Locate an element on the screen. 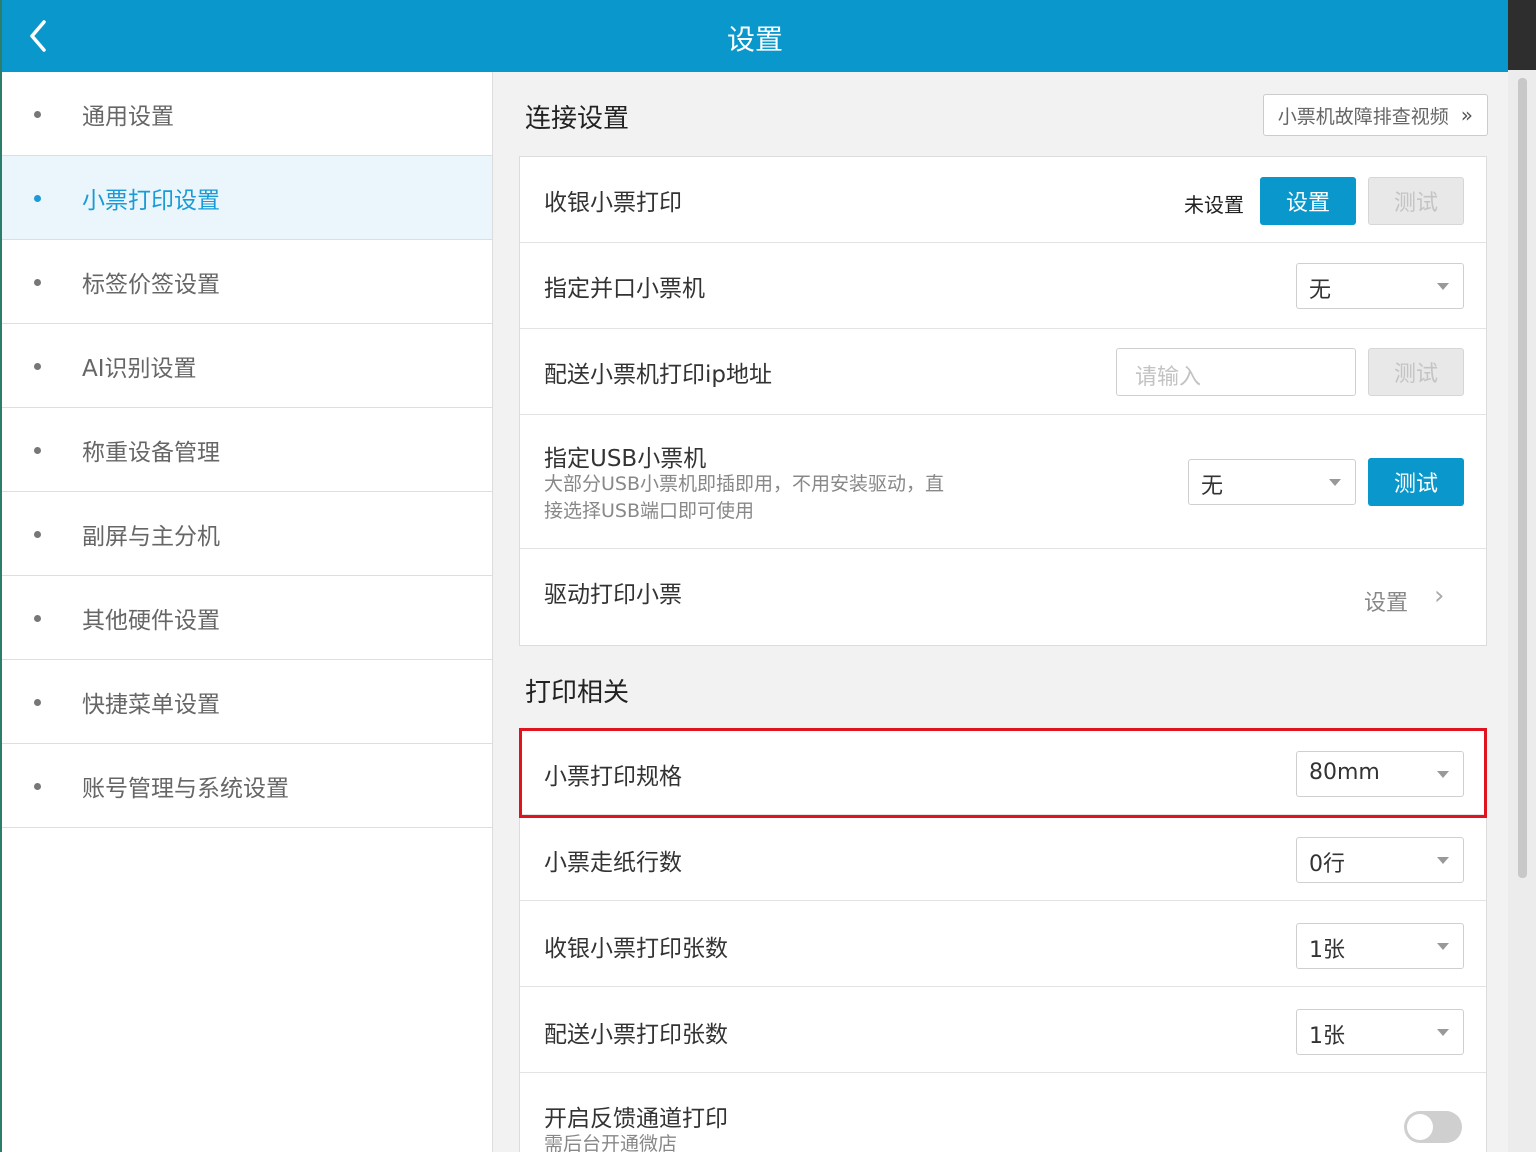  paper-feed-select: 0行 is located at coordinates (1380, 860).